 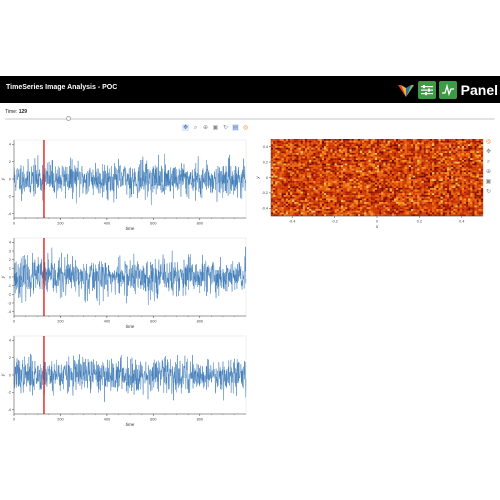 What do you see at coordinates (370, 183) in the screenshot?
I see `image-plot: -0.4 -0.2 0 0.2 0.4-0.4-0.200.20.4xy` at bounding box center [370, 183].